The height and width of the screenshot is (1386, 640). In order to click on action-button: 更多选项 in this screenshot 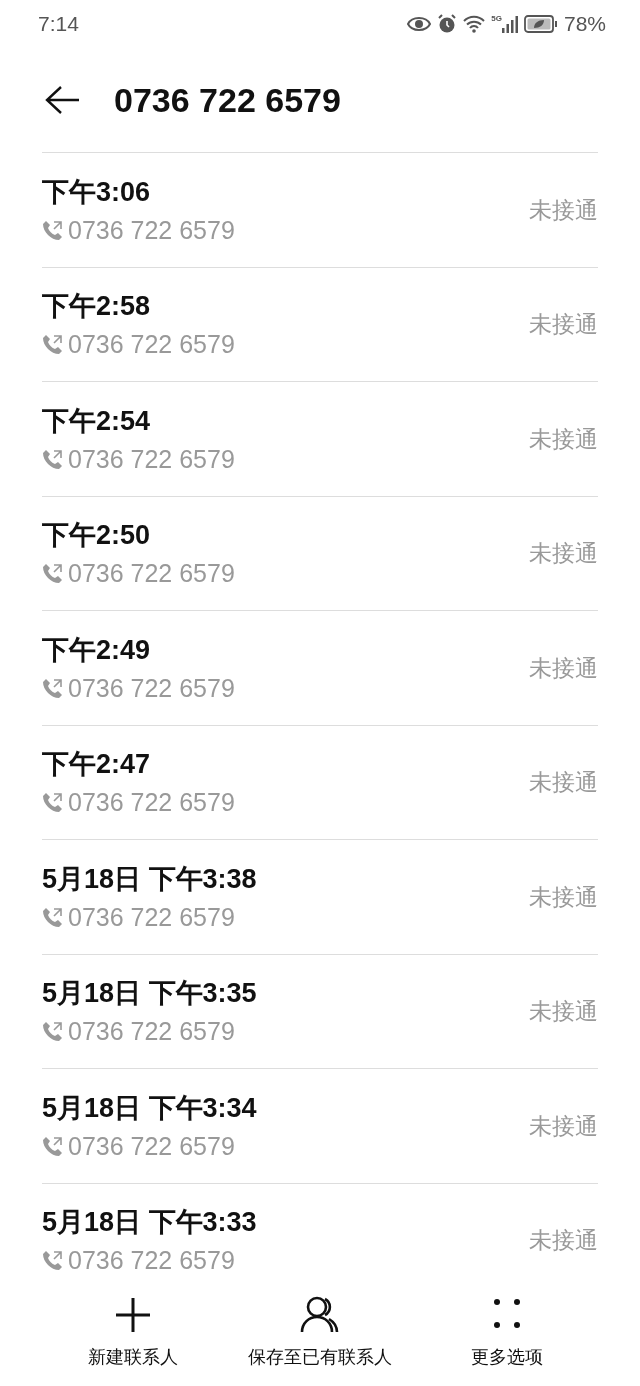, I will do `click(506, 1333)`.